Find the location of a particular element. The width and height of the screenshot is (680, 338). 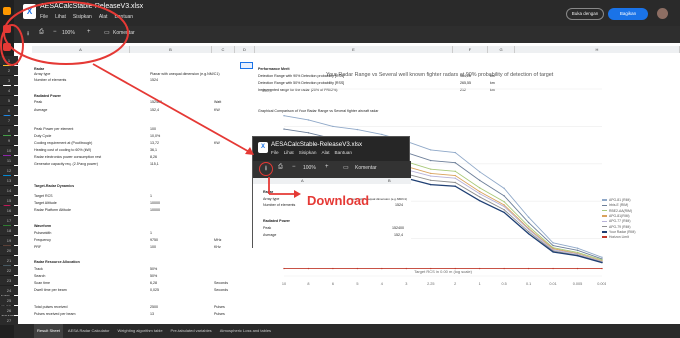

duty-cycle-value: 10,0% is located at coordinates (155, 136).